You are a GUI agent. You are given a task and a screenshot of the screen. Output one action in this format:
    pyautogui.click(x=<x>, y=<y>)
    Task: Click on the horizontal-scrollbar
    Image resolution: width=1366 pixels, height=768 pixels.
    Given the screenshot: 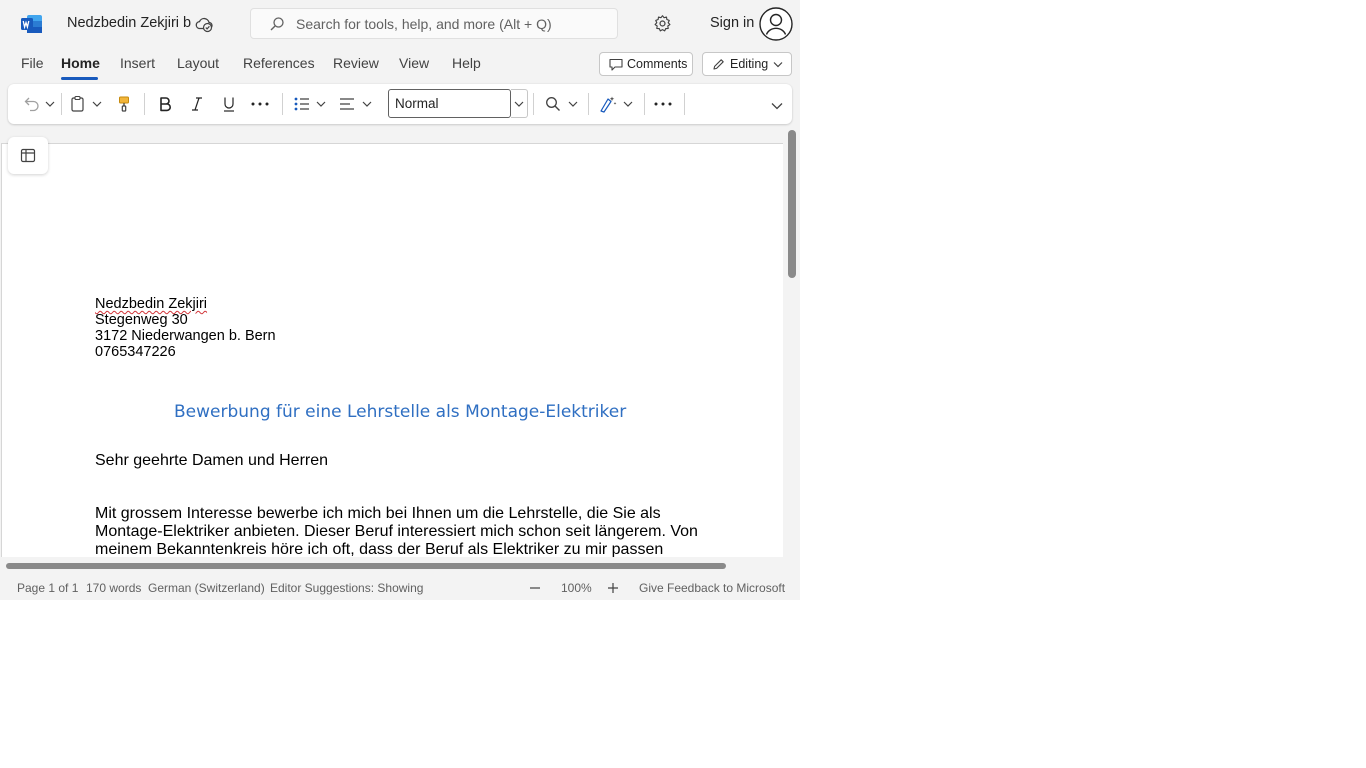 What is the action you would take?
    pyautogui.click(x=366, y=566)
    